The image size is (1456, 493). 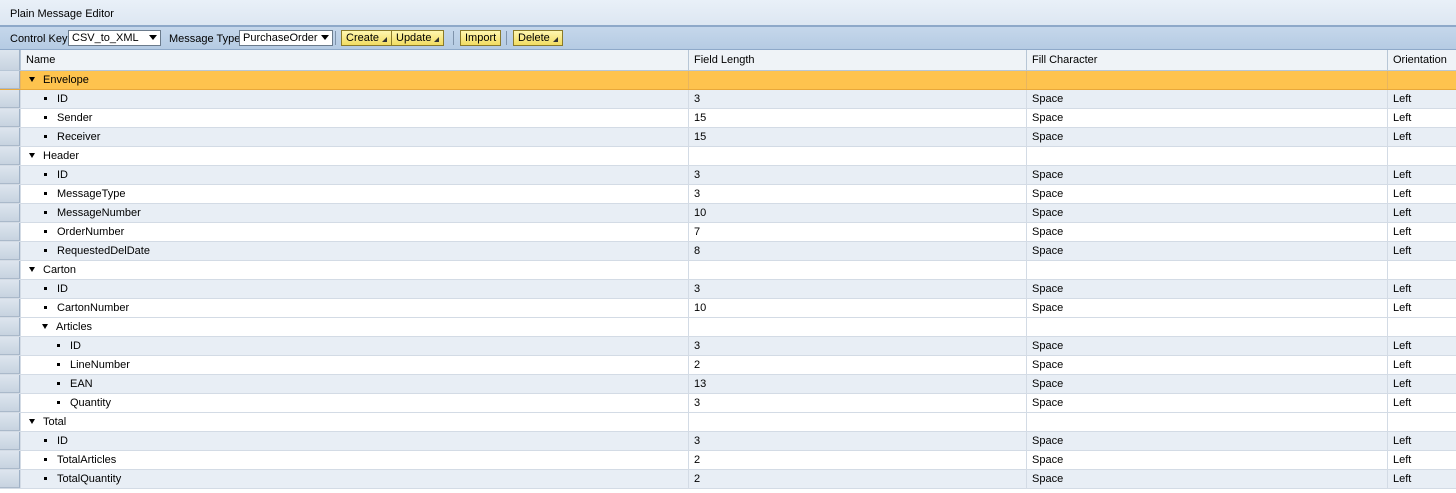 I want to click on cell-name: Sender, so click(x=354, y=118).